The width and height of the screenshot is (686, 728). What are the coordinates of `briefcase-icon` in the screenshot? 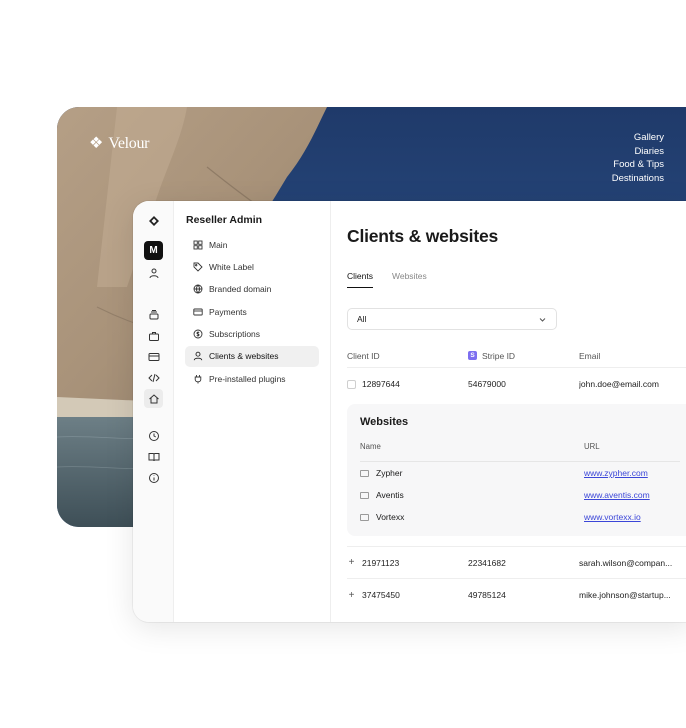 It's located at (153, 335).